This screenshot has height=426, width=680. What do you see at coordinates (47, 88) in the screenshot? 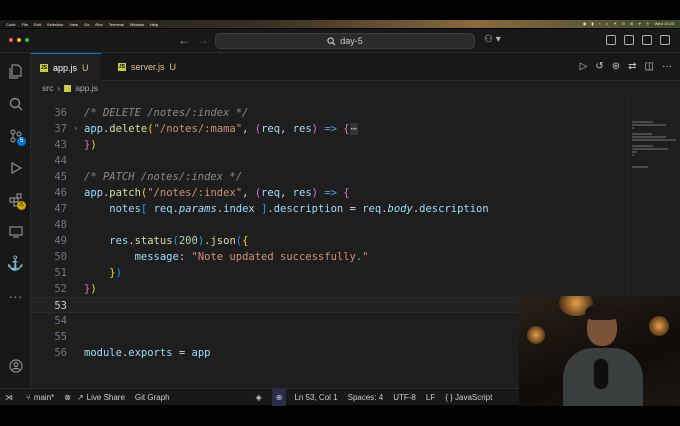
I see `breadcrumb-folder: src` at bounding box center [47, 88].